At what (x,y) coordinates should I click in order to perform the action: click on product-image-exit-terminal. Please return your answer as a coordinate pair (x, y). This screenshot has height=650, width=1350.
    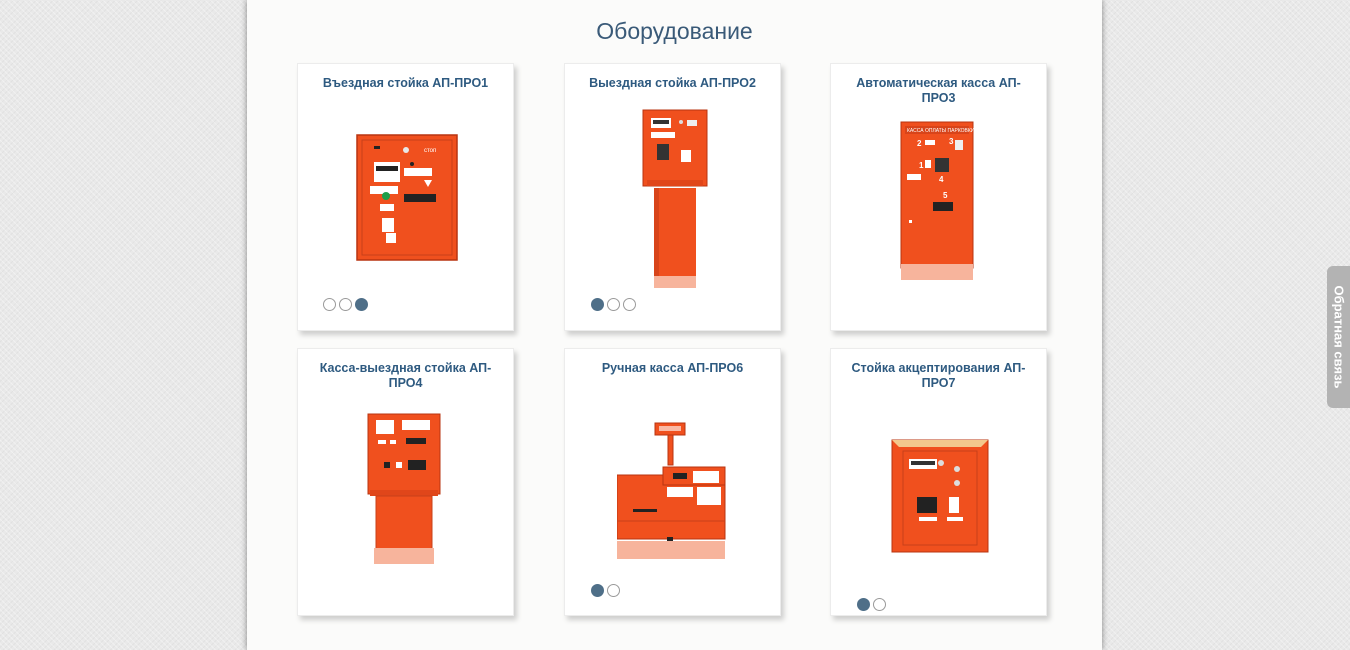
    Looking at the image, I should click on (675, 198).